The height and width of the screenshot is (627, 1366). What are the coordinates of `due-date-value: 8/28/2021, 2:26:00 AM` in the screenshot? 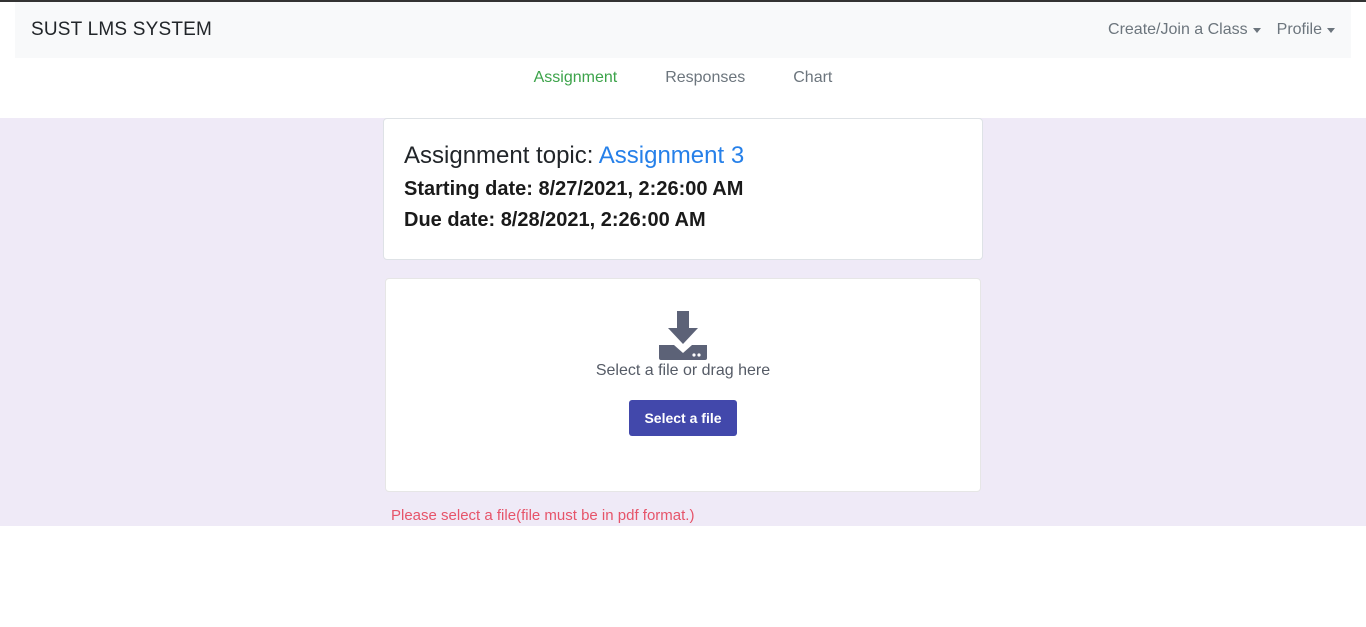 It's located at (603, 220).